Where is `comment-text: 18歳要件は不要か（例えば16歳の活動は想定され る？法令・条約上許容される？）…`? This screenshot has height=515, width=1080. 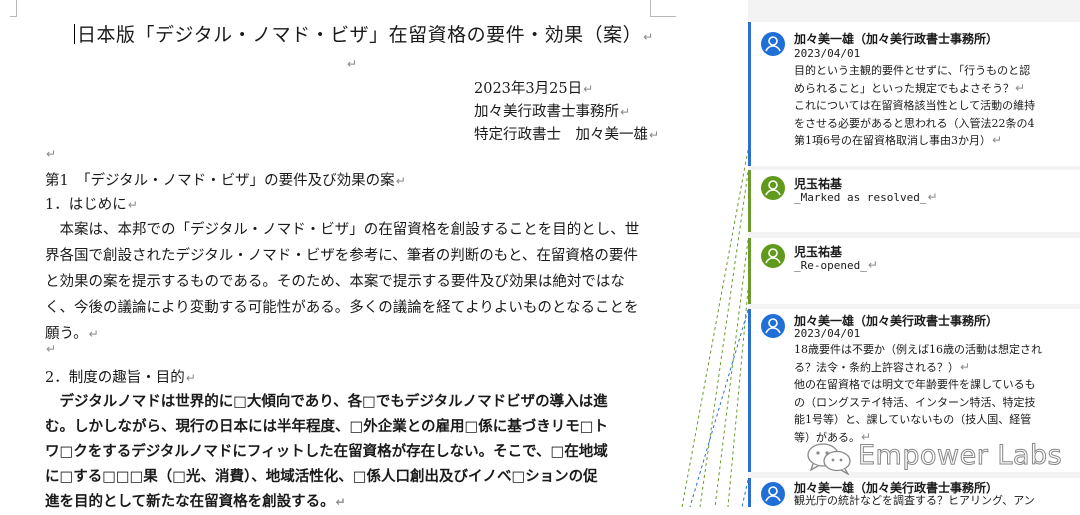
comment-text: 18歳要件は不要か（例えば16歳の活動は想定され る？法令・条約上許容される？）… is located at coordinates (918, 393).